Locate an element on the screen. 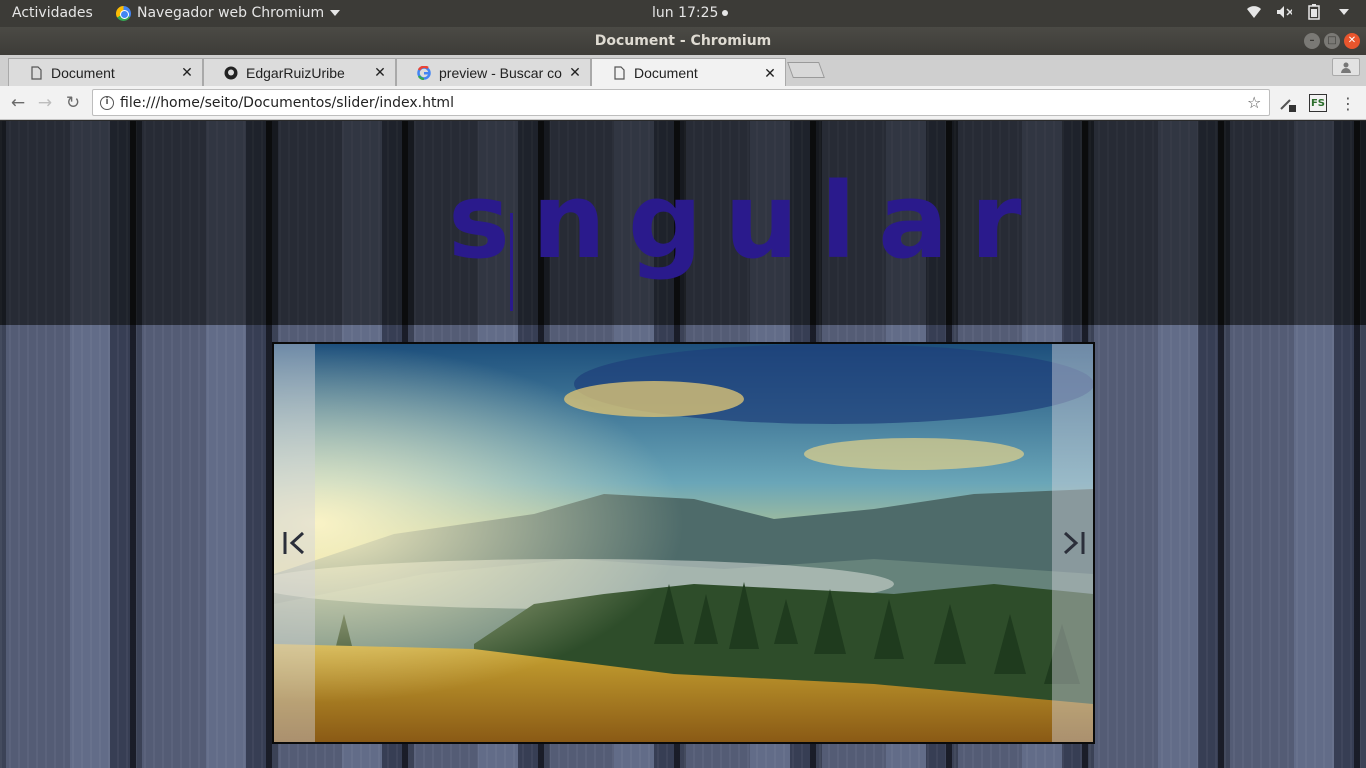 This screenshot has width=1366, height=768. system-tray is located at coordinates (1299, 12).